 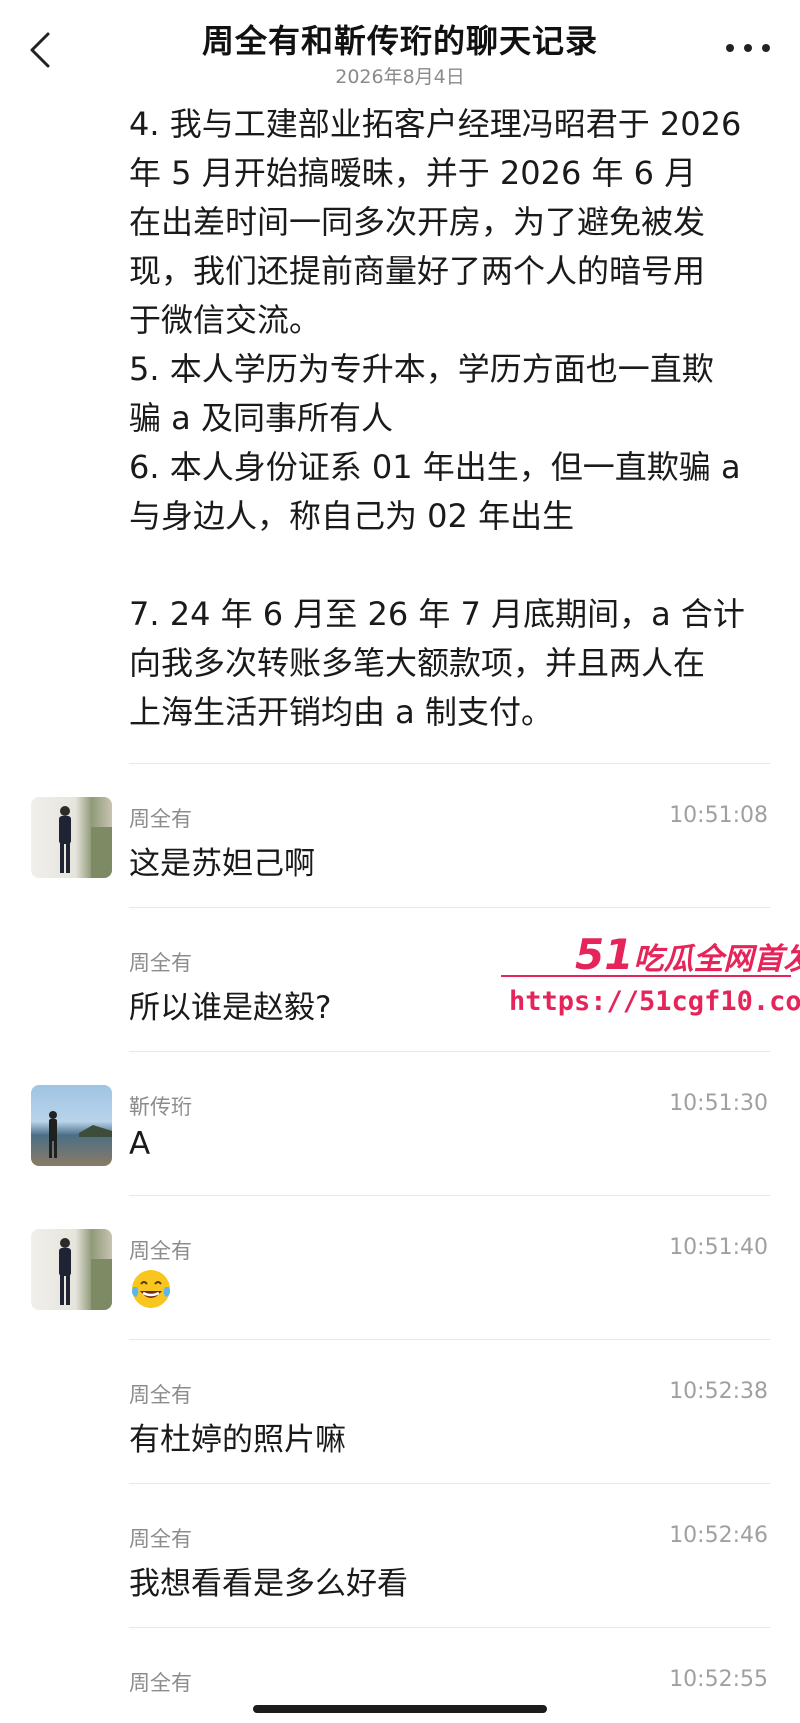 What do you see at coordinates (718, 815) in the screenshot?
I see `message-time: 10:51:08` at bounding box center [718, 815].